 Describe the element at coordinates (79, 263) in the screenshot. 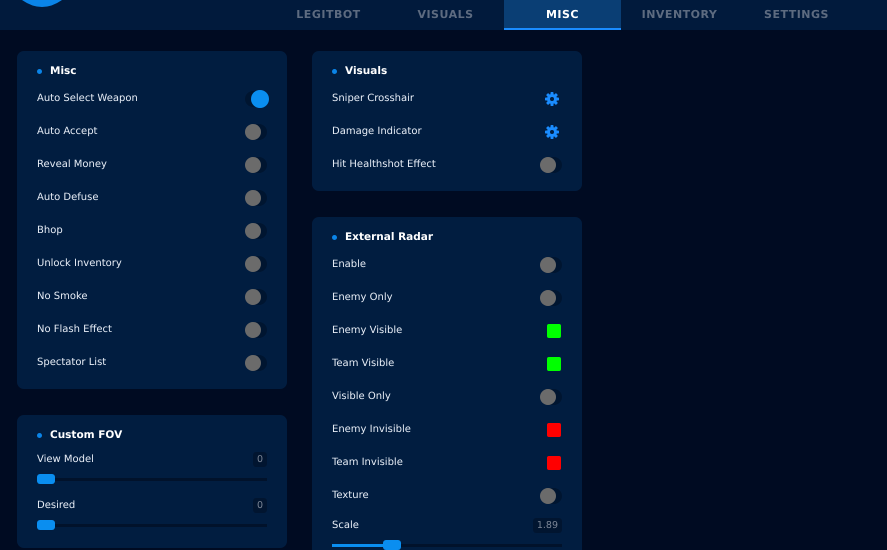

I see `setting-label: Unlock Inventory` at that location.